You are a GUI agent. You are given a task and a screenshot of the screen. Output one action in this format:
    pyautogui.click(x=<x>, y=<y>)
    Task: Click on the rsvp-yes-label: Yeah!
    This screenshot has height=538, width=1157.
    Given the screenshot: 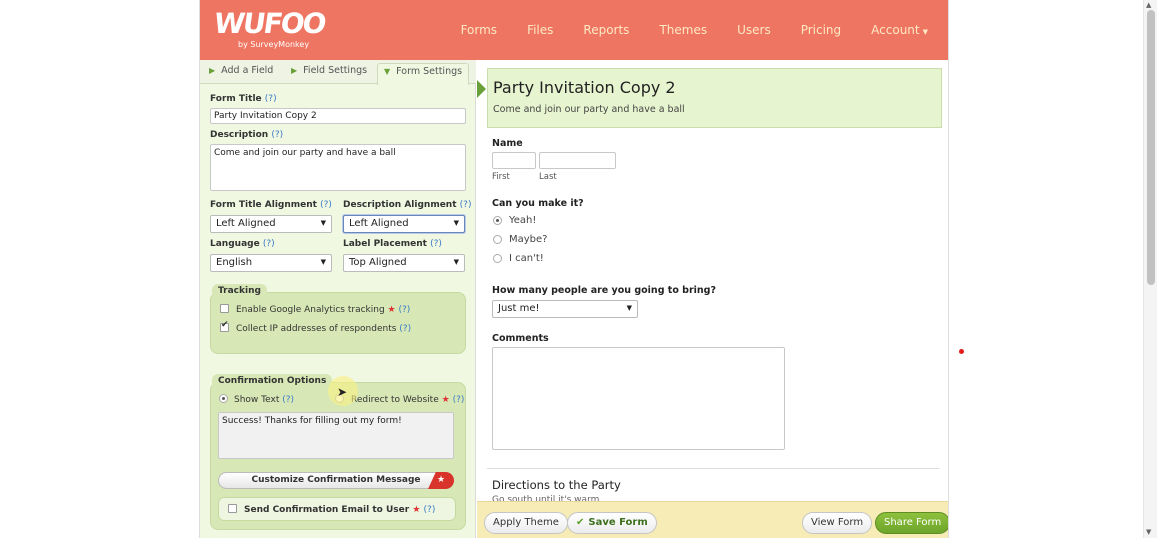 What is the action you would take?
    pyautogui.click(x=523, y=220)
    